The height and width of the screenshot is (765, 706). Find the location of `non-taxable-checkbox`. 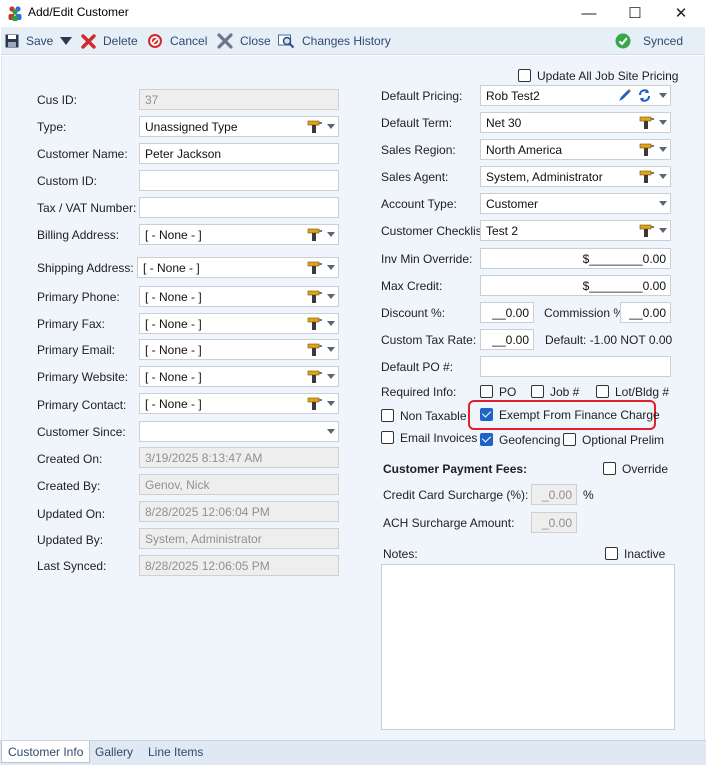

non-taxable-checkbox is located at coordinates (387, 415).